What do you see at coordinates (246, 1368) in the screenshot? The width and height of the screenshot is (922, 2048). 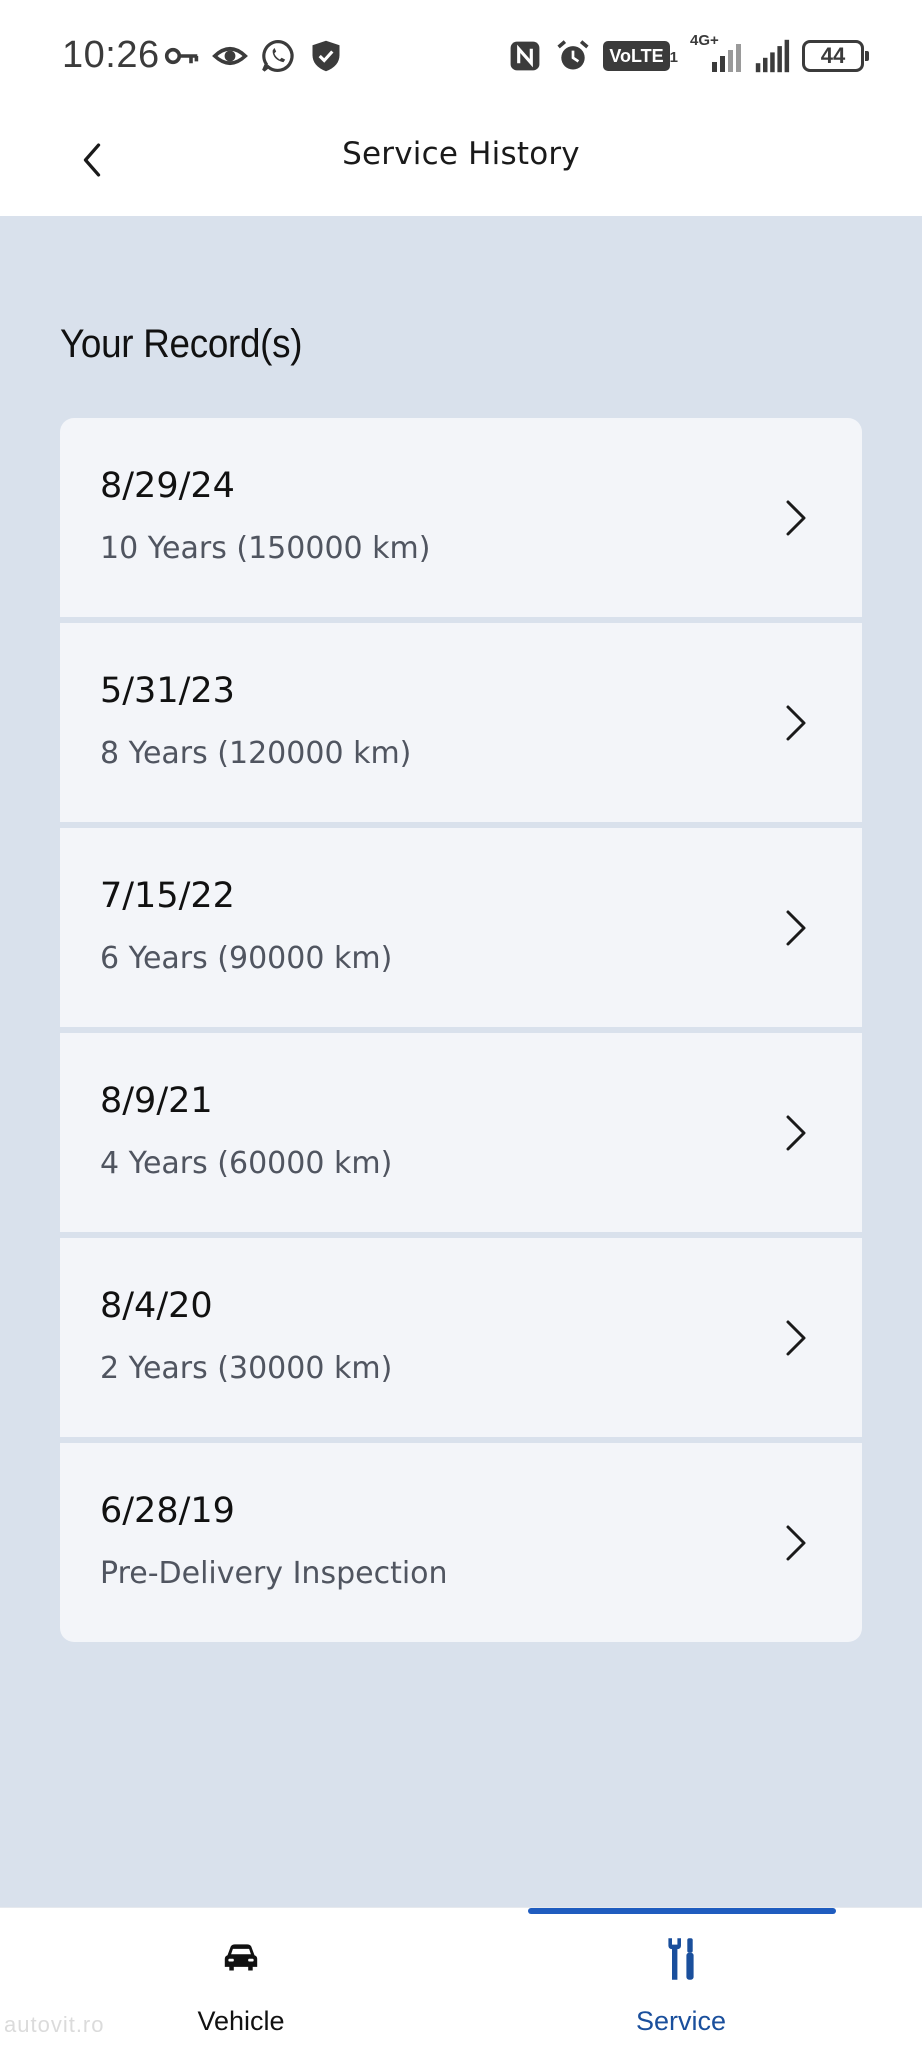 I see `record-description: 2 Years (30000 km)` at bounding box center [246, 1368].